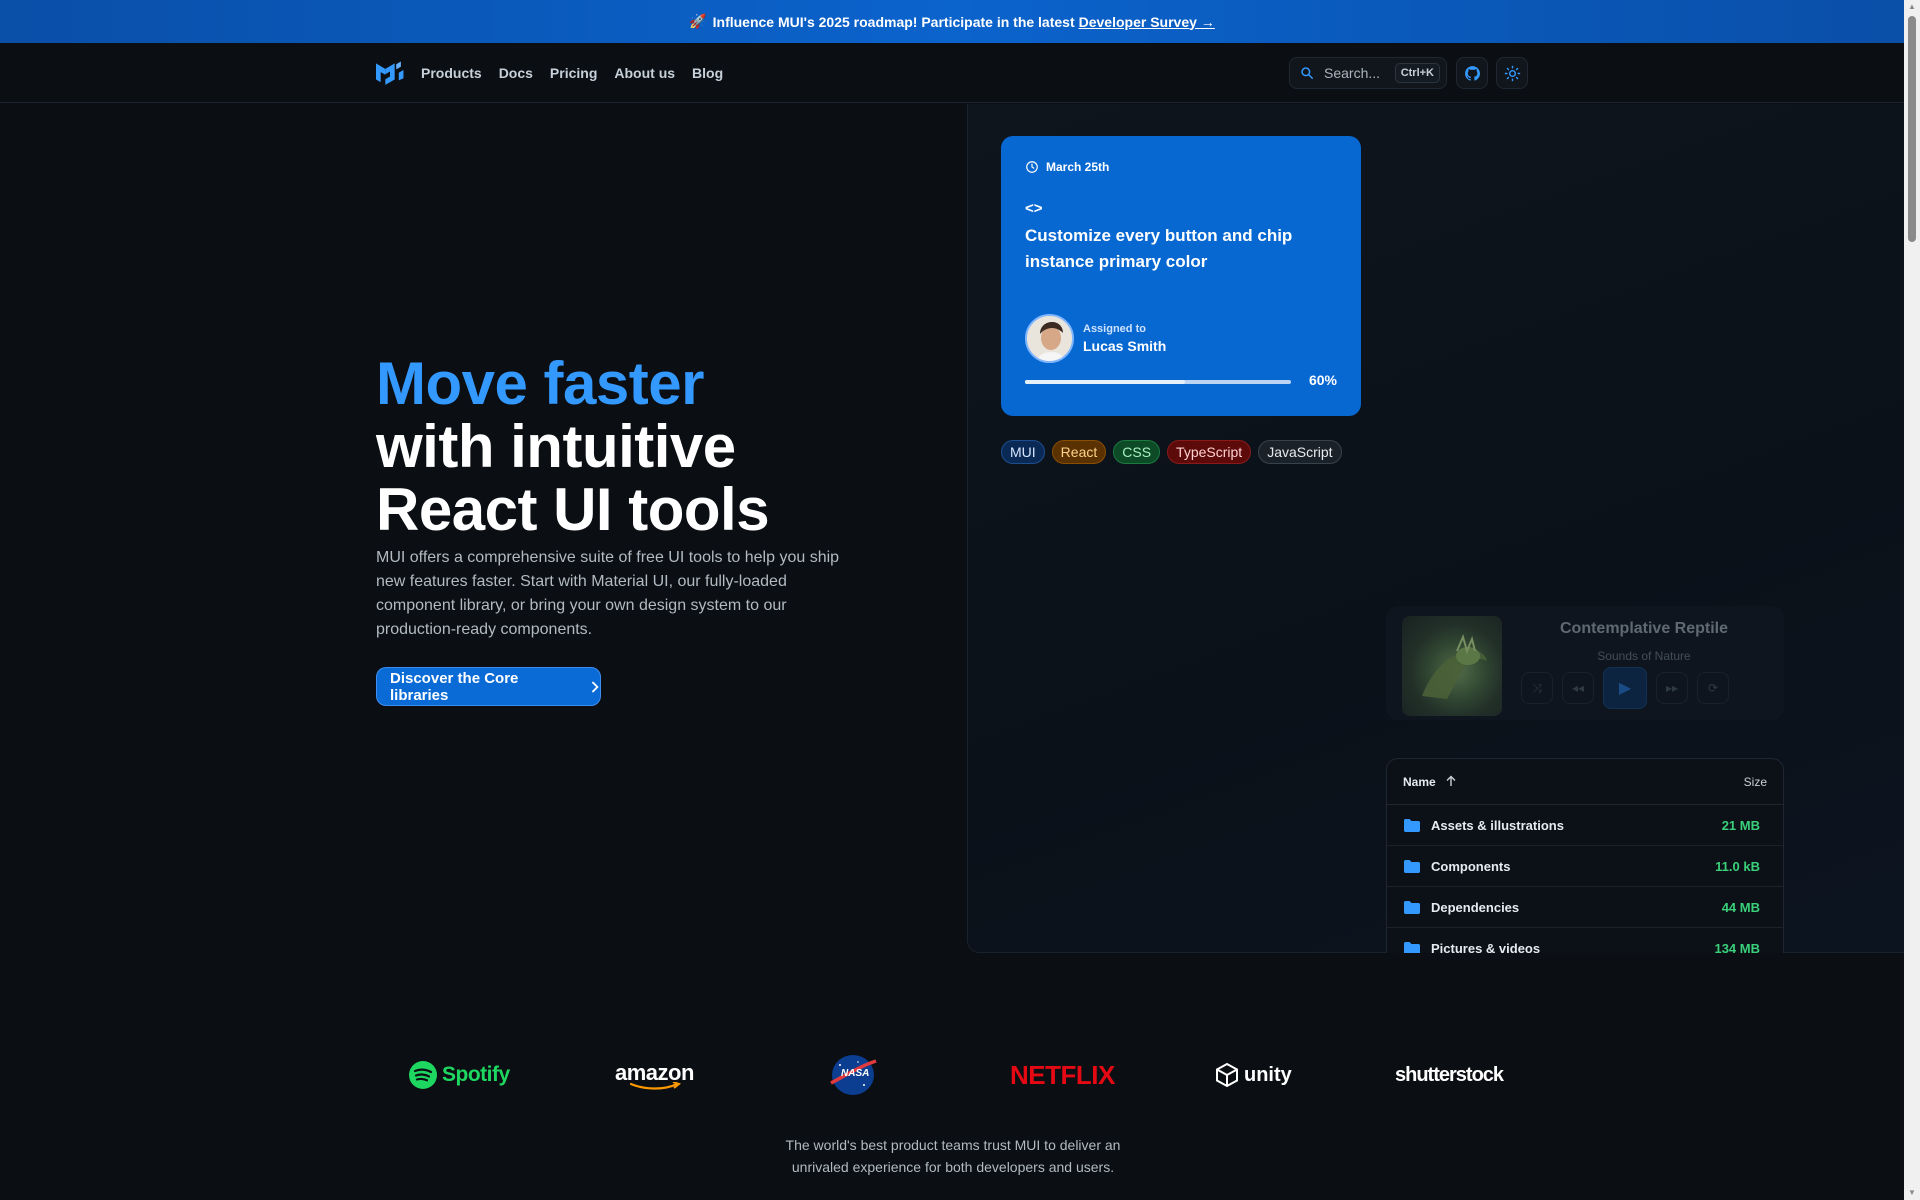  What do you see at coordinates (1585, 825) in the screenshot?
I see `table-row: Assets & illustrations 21 MB` at bounding box center [1585, 825].